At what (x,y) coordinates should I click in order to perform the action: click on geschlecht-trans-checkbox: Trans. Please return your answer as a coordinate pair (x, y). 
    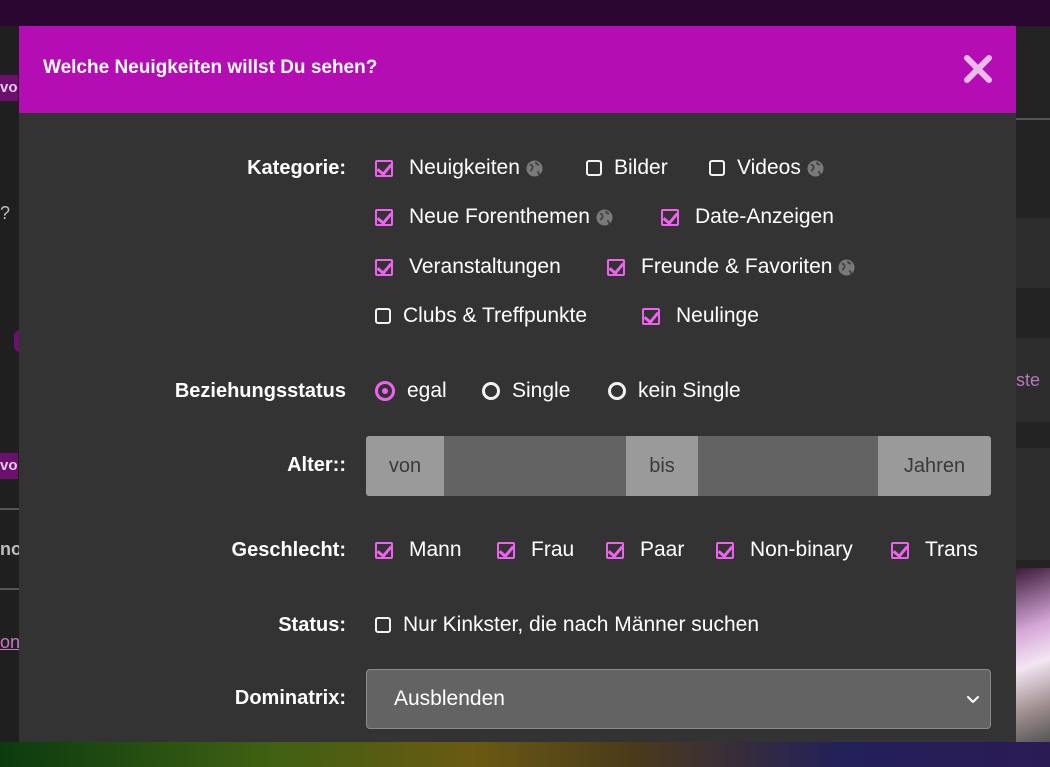
    Looking at the image, I should click on (934, 550).